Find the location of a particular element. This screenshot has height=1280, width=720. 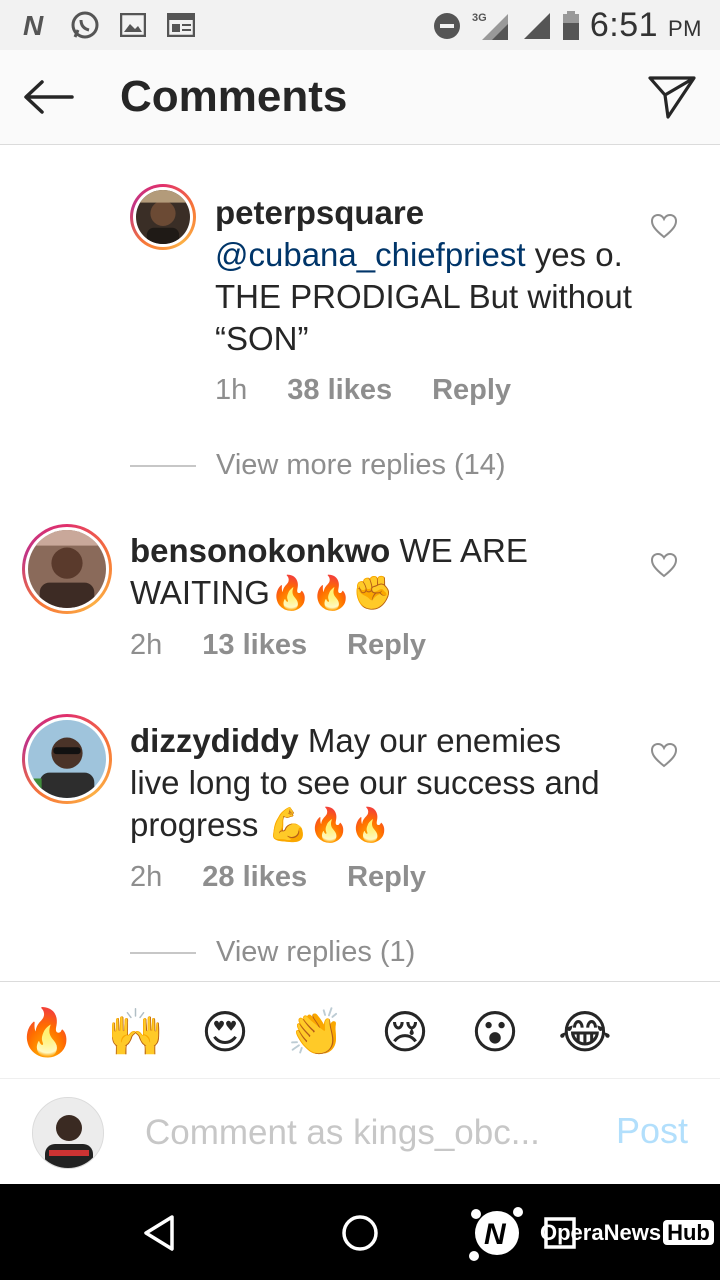

comment-time: 1h is located at coordinates (231, 390).